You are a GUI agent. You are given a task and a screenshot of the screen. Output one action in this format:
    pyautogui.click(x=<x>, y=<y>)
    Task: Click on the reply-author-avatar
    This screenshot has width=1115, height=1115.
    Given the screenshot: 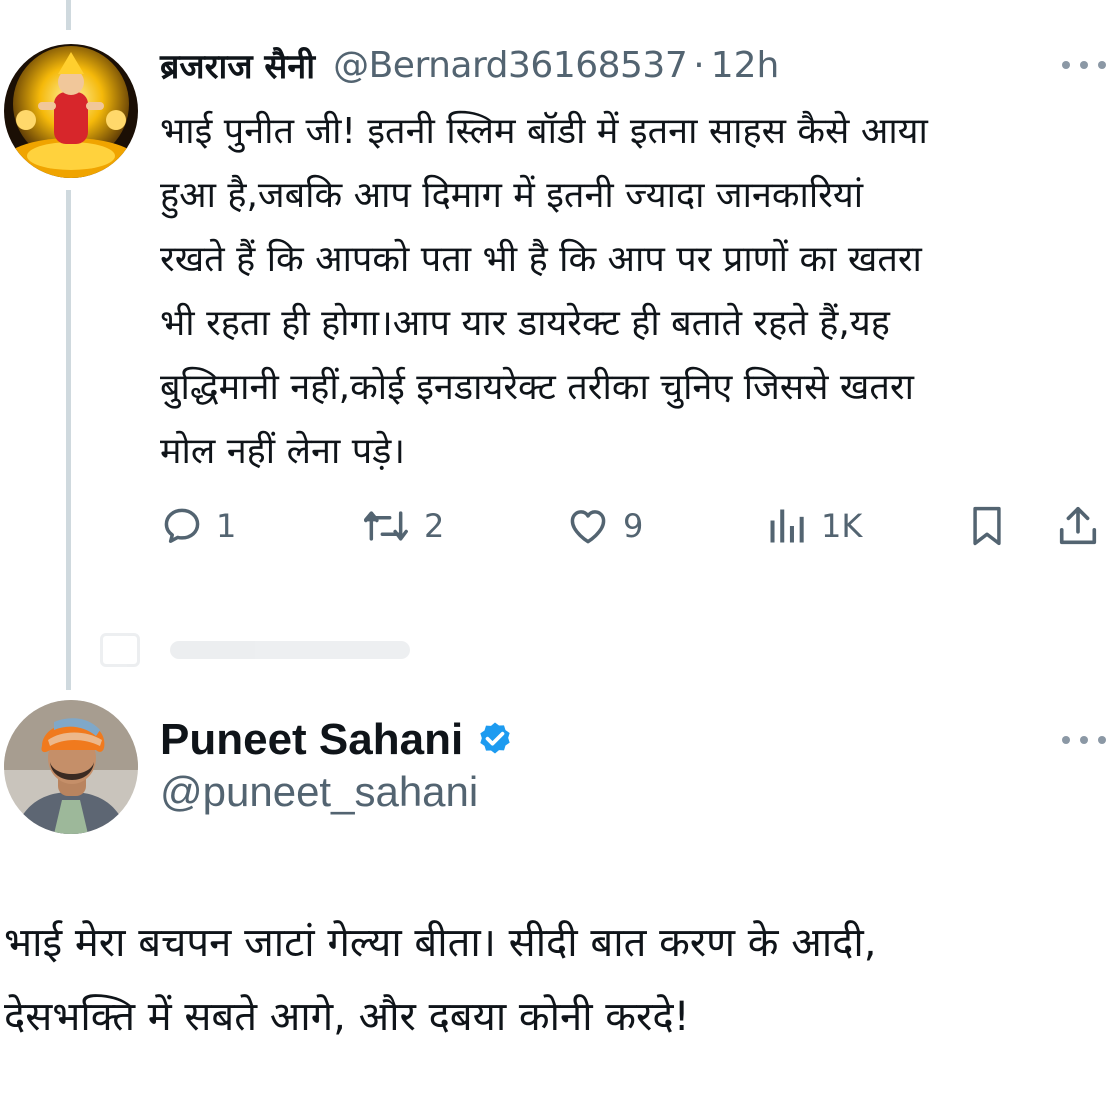 What is the action you would take?
    pyautogui.click(x=71, y=111)
    